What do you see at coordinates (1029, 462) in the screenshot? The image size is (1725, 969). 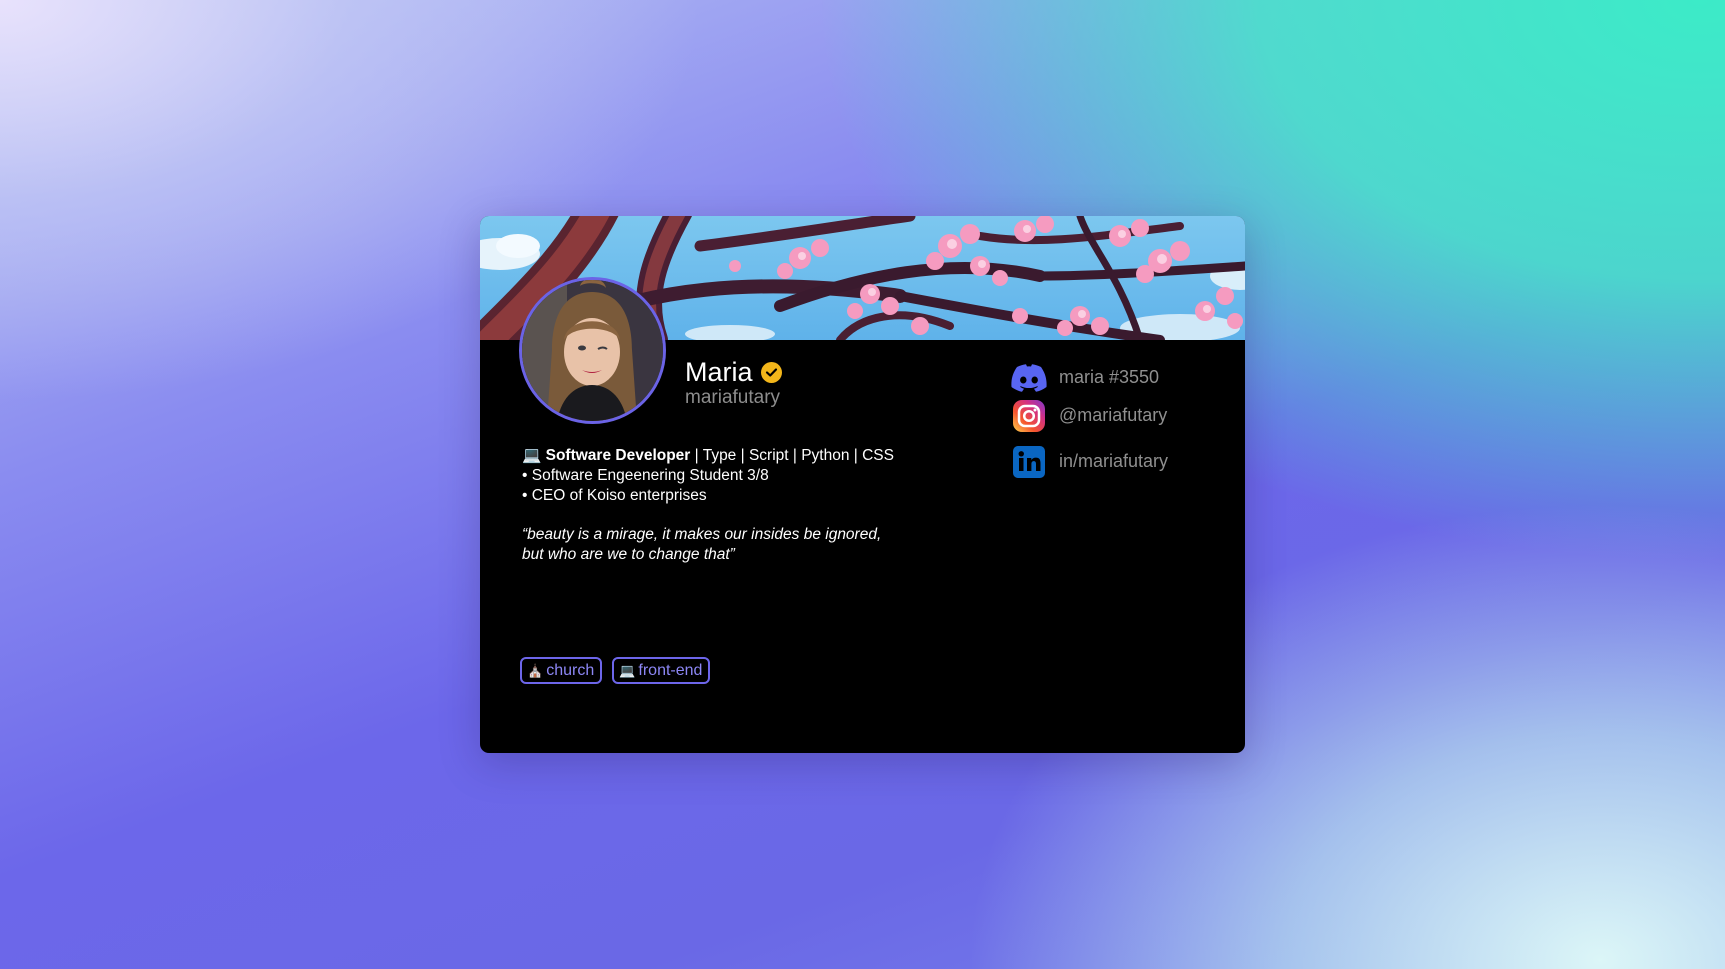 I see `linkedin-icon` at bounding box center [1029, 462].